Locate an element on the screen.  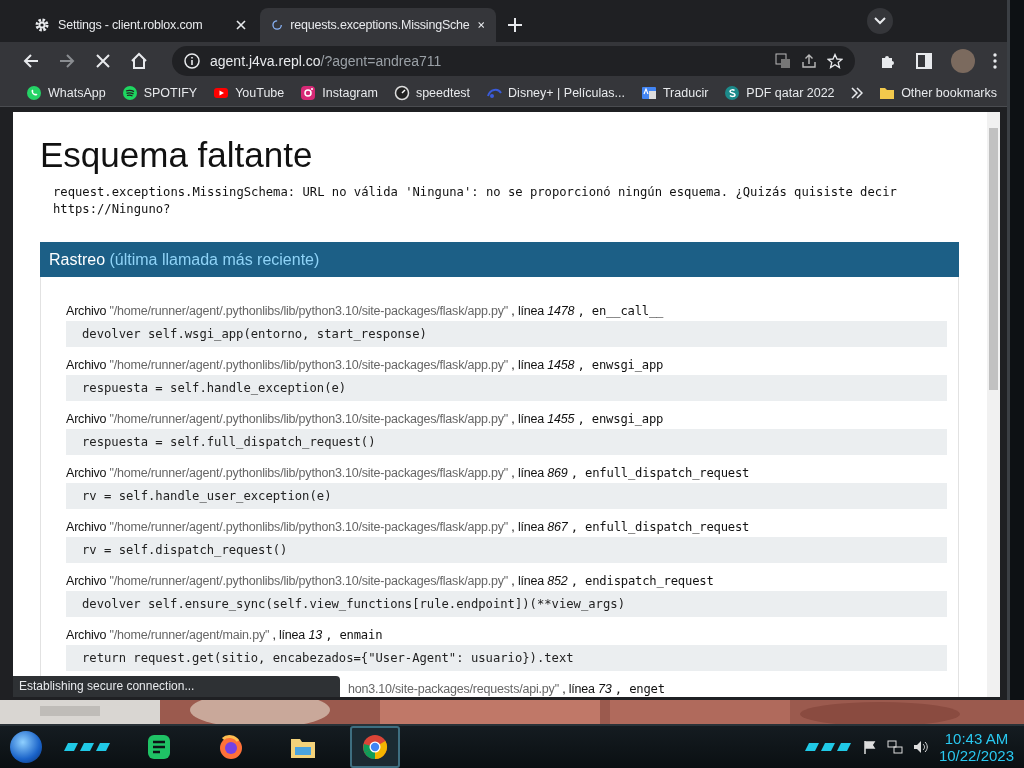
address-bar: agent.j4va.repl.co/?agent=andrea711 is located at coordinates (513, 61).